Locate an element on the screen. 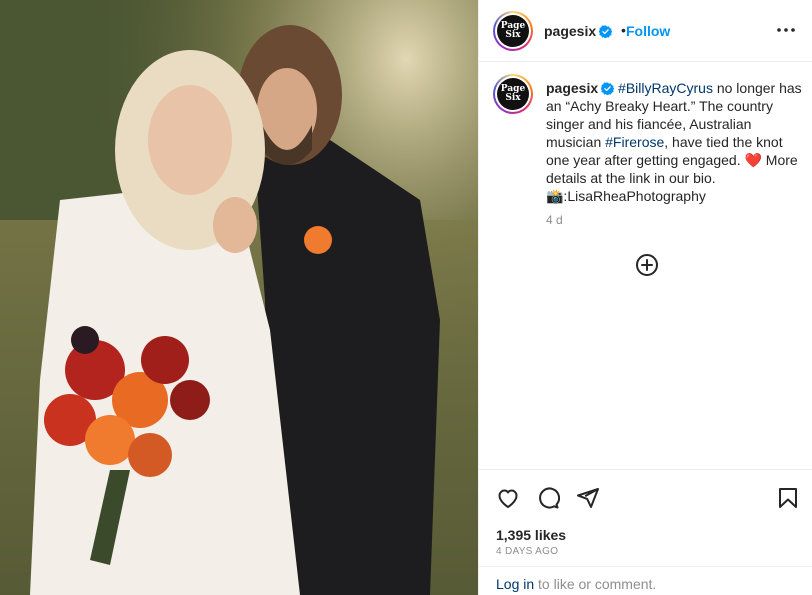  plus-circle-icon is located at coordinates (647, 265).